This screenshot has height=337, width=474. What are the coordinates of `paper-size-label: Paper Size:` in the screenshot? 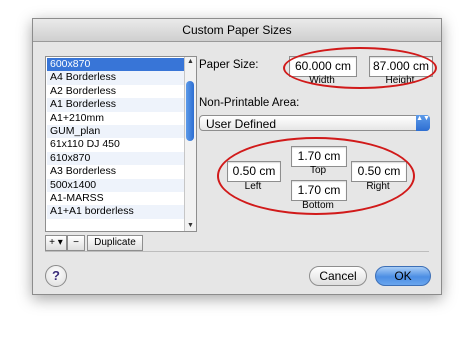 It's located at (229, 65).